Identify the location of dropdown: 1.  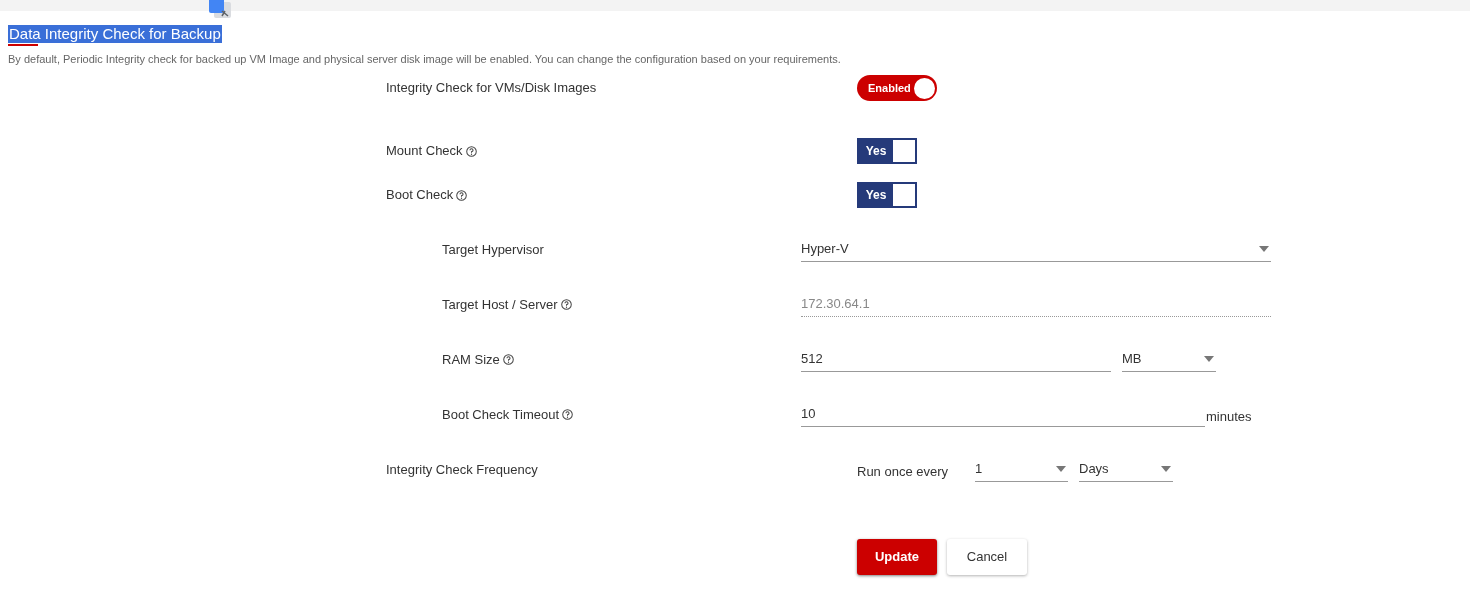
(1021, 469).